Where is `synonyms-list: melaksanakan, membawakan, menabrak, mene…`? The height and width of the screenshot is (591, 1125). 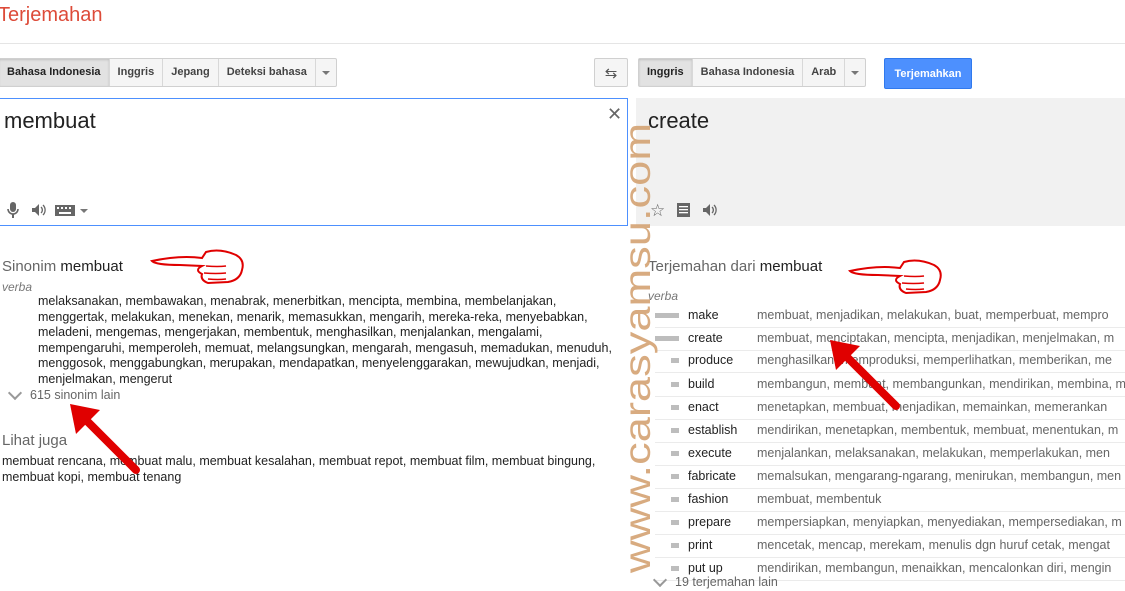
synonyms-list: melaksanakan, membawakan, menabrak, mene… is located at coordinates (325, 340).